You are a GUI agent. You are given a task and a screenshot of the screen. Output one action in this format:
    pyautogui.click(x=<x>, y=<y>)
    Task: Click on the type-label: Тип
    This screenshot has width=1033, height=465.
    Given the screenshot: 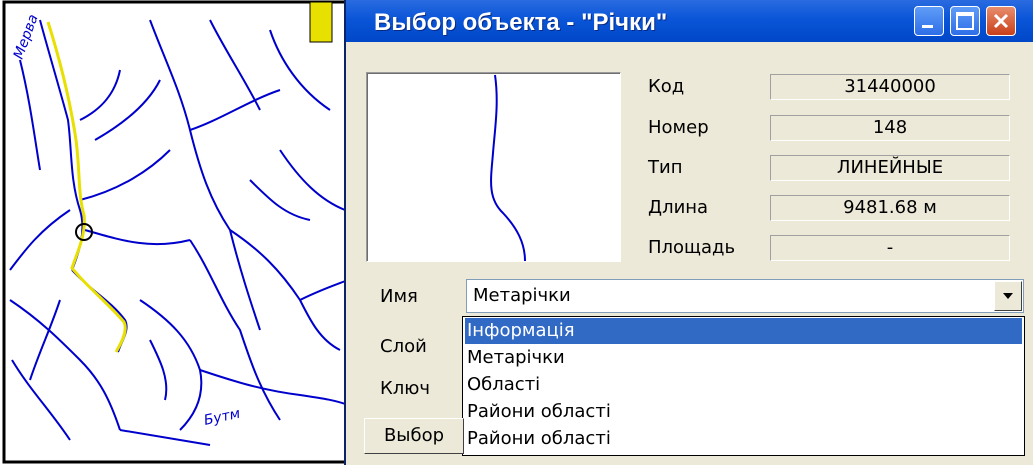 What is the action you would take?
    pyautogui.click(x=665, y=167)
    